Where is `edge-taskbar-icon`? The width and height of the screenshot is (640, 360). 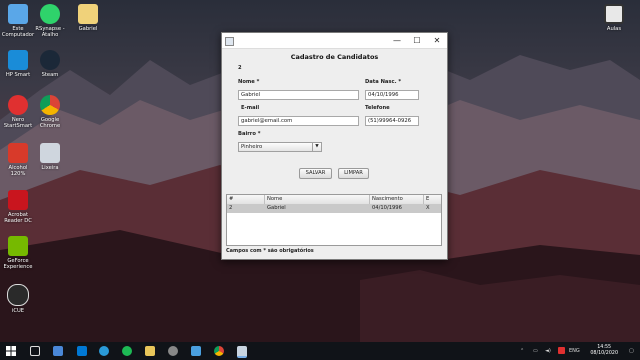
edge-taskbar-icon is located at coordinates (104, 351).